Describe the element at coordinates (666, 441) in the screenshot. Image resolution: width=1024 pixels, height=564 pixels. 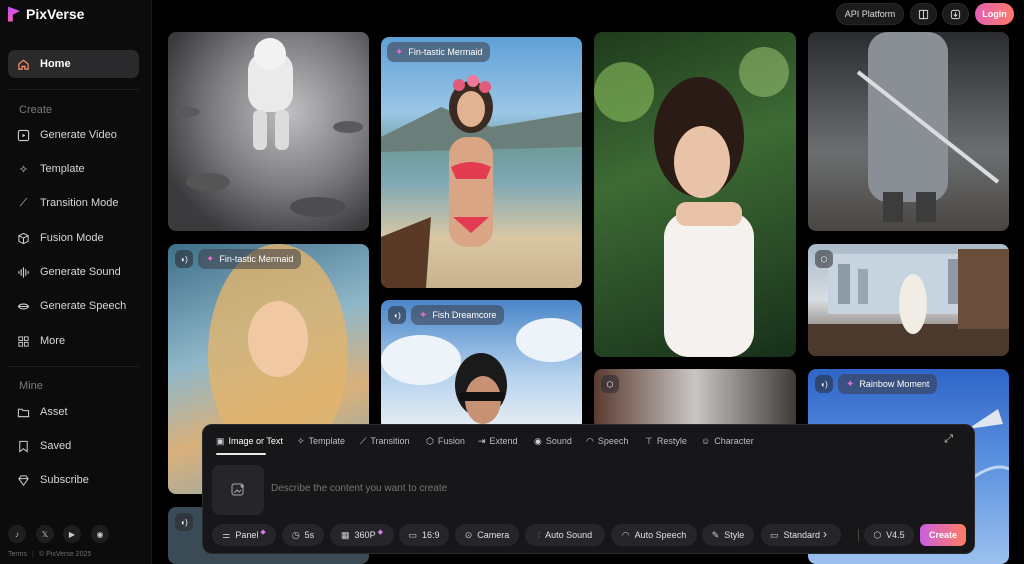
I see `tab-restyle: ⊤ Restyle` at that location.